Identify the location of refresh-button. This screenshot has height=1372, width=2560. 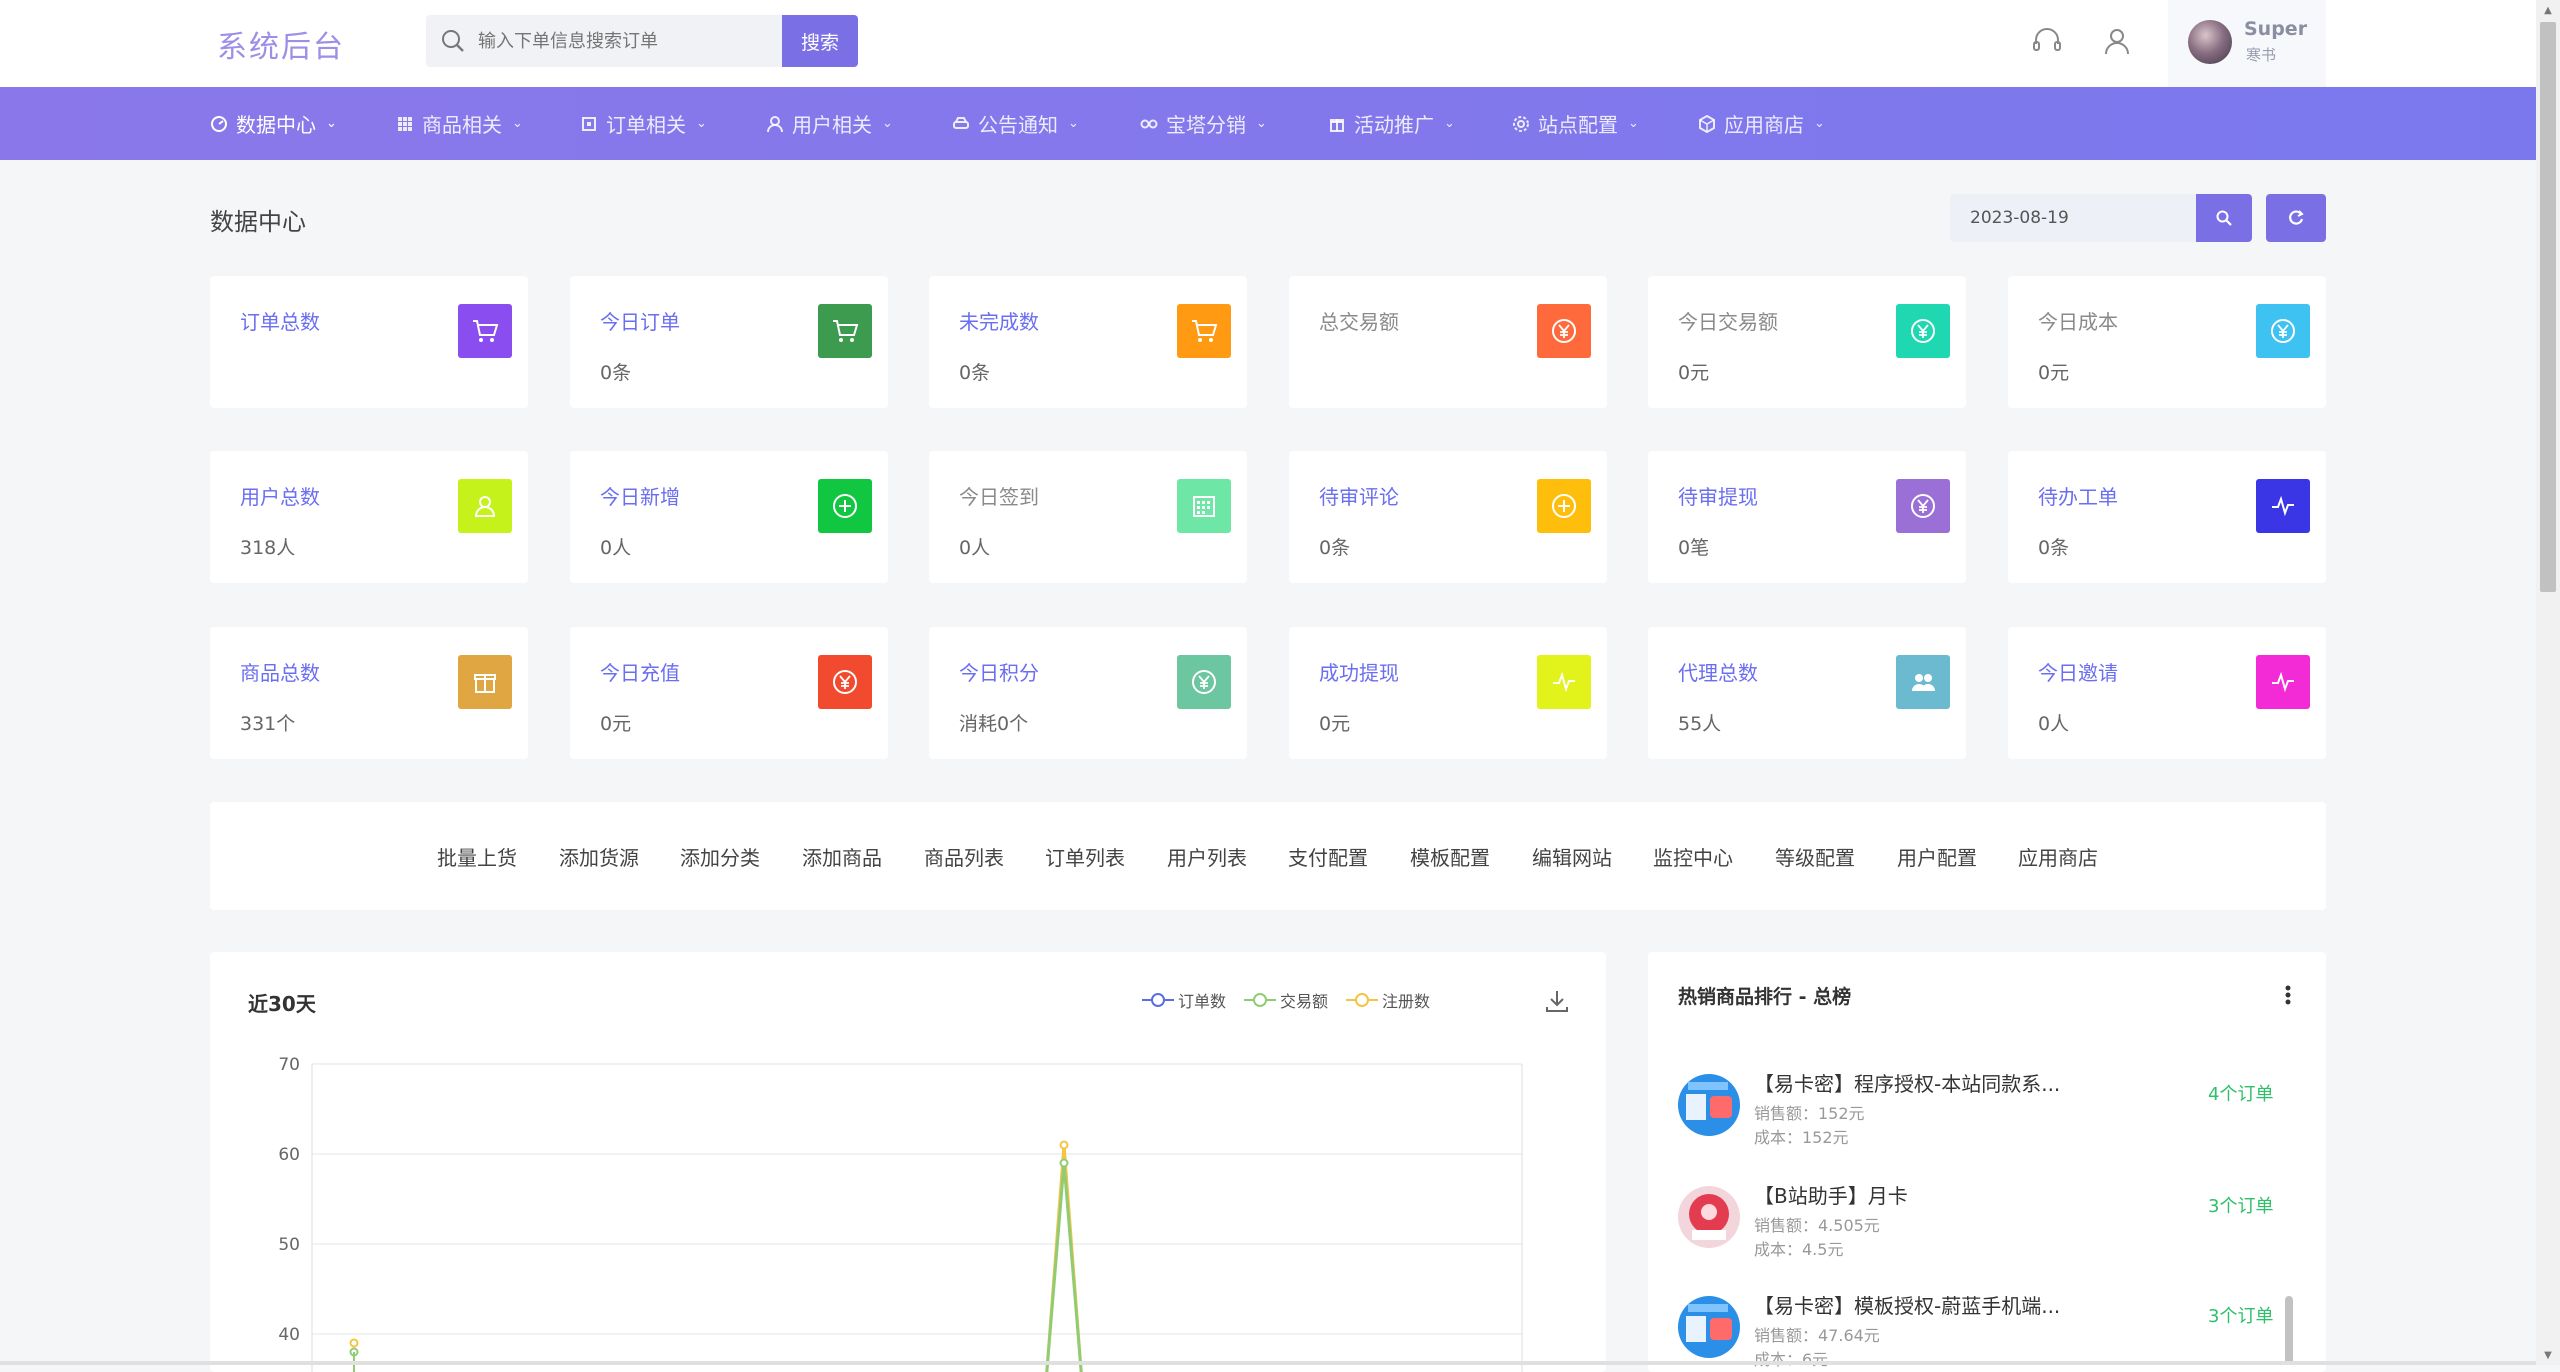
(2296, 218).